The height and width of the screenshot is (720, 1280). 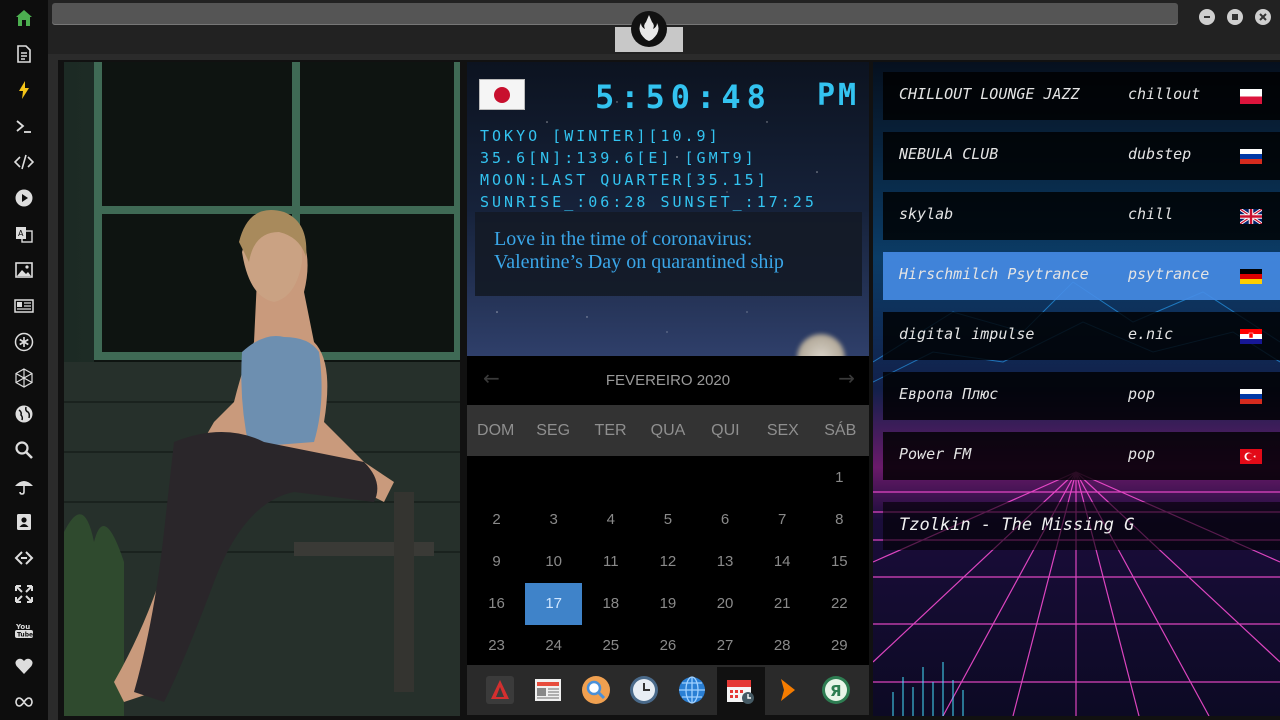 I want to click on calendar-week-row: 2345678, so click(x=668, y=520).